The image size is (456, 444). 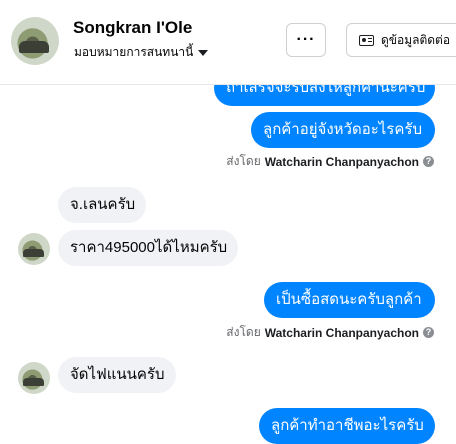 I want to click on contact-card-icon, so click(x=366, y=40).